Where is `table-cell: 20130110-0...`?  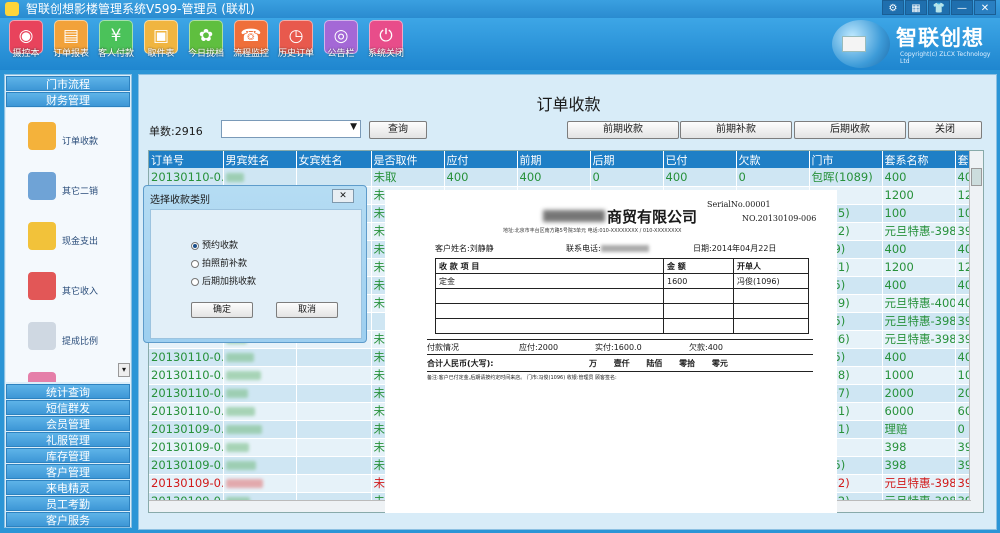
table-cell: 20130110-0... is located at coordinates (186, 177).